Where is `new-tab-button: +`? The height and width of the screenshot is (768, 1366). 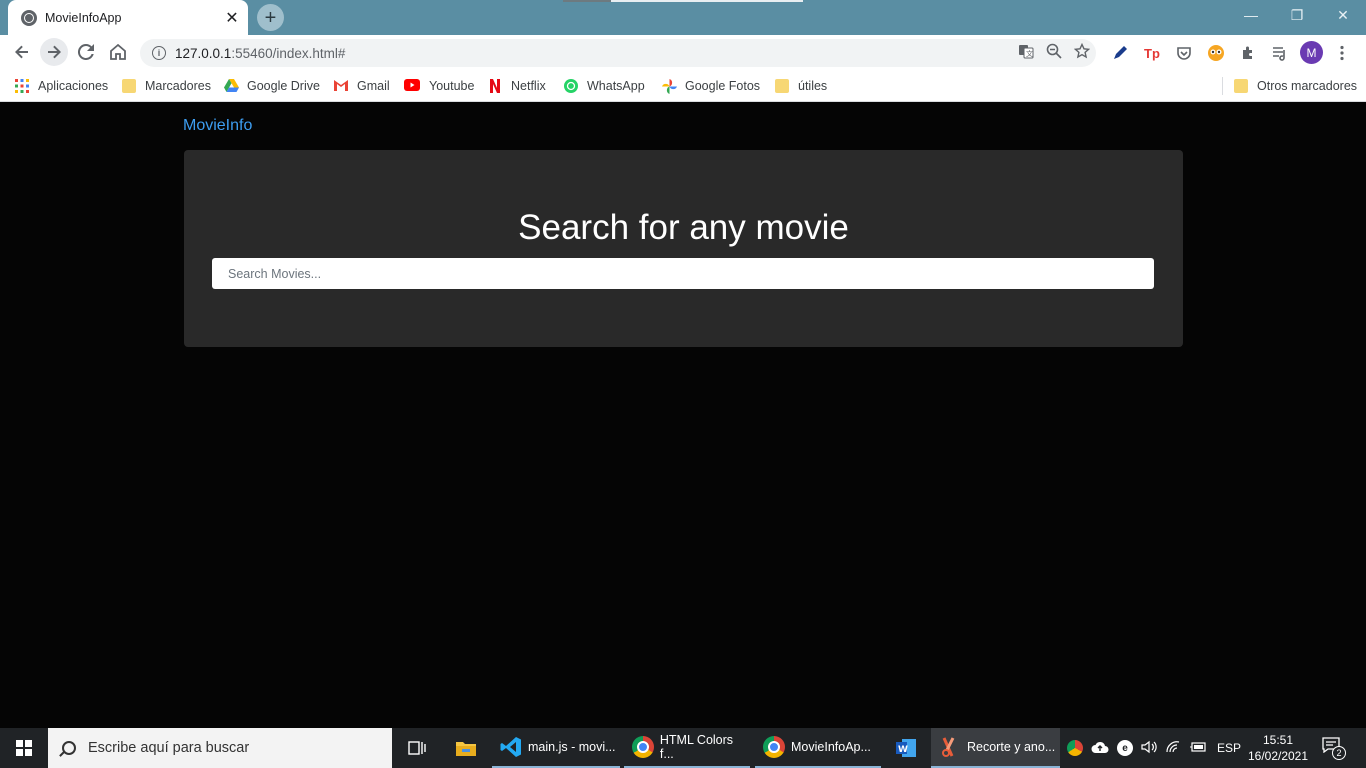 new-tab-button: + is located at coordinates (270, 17).